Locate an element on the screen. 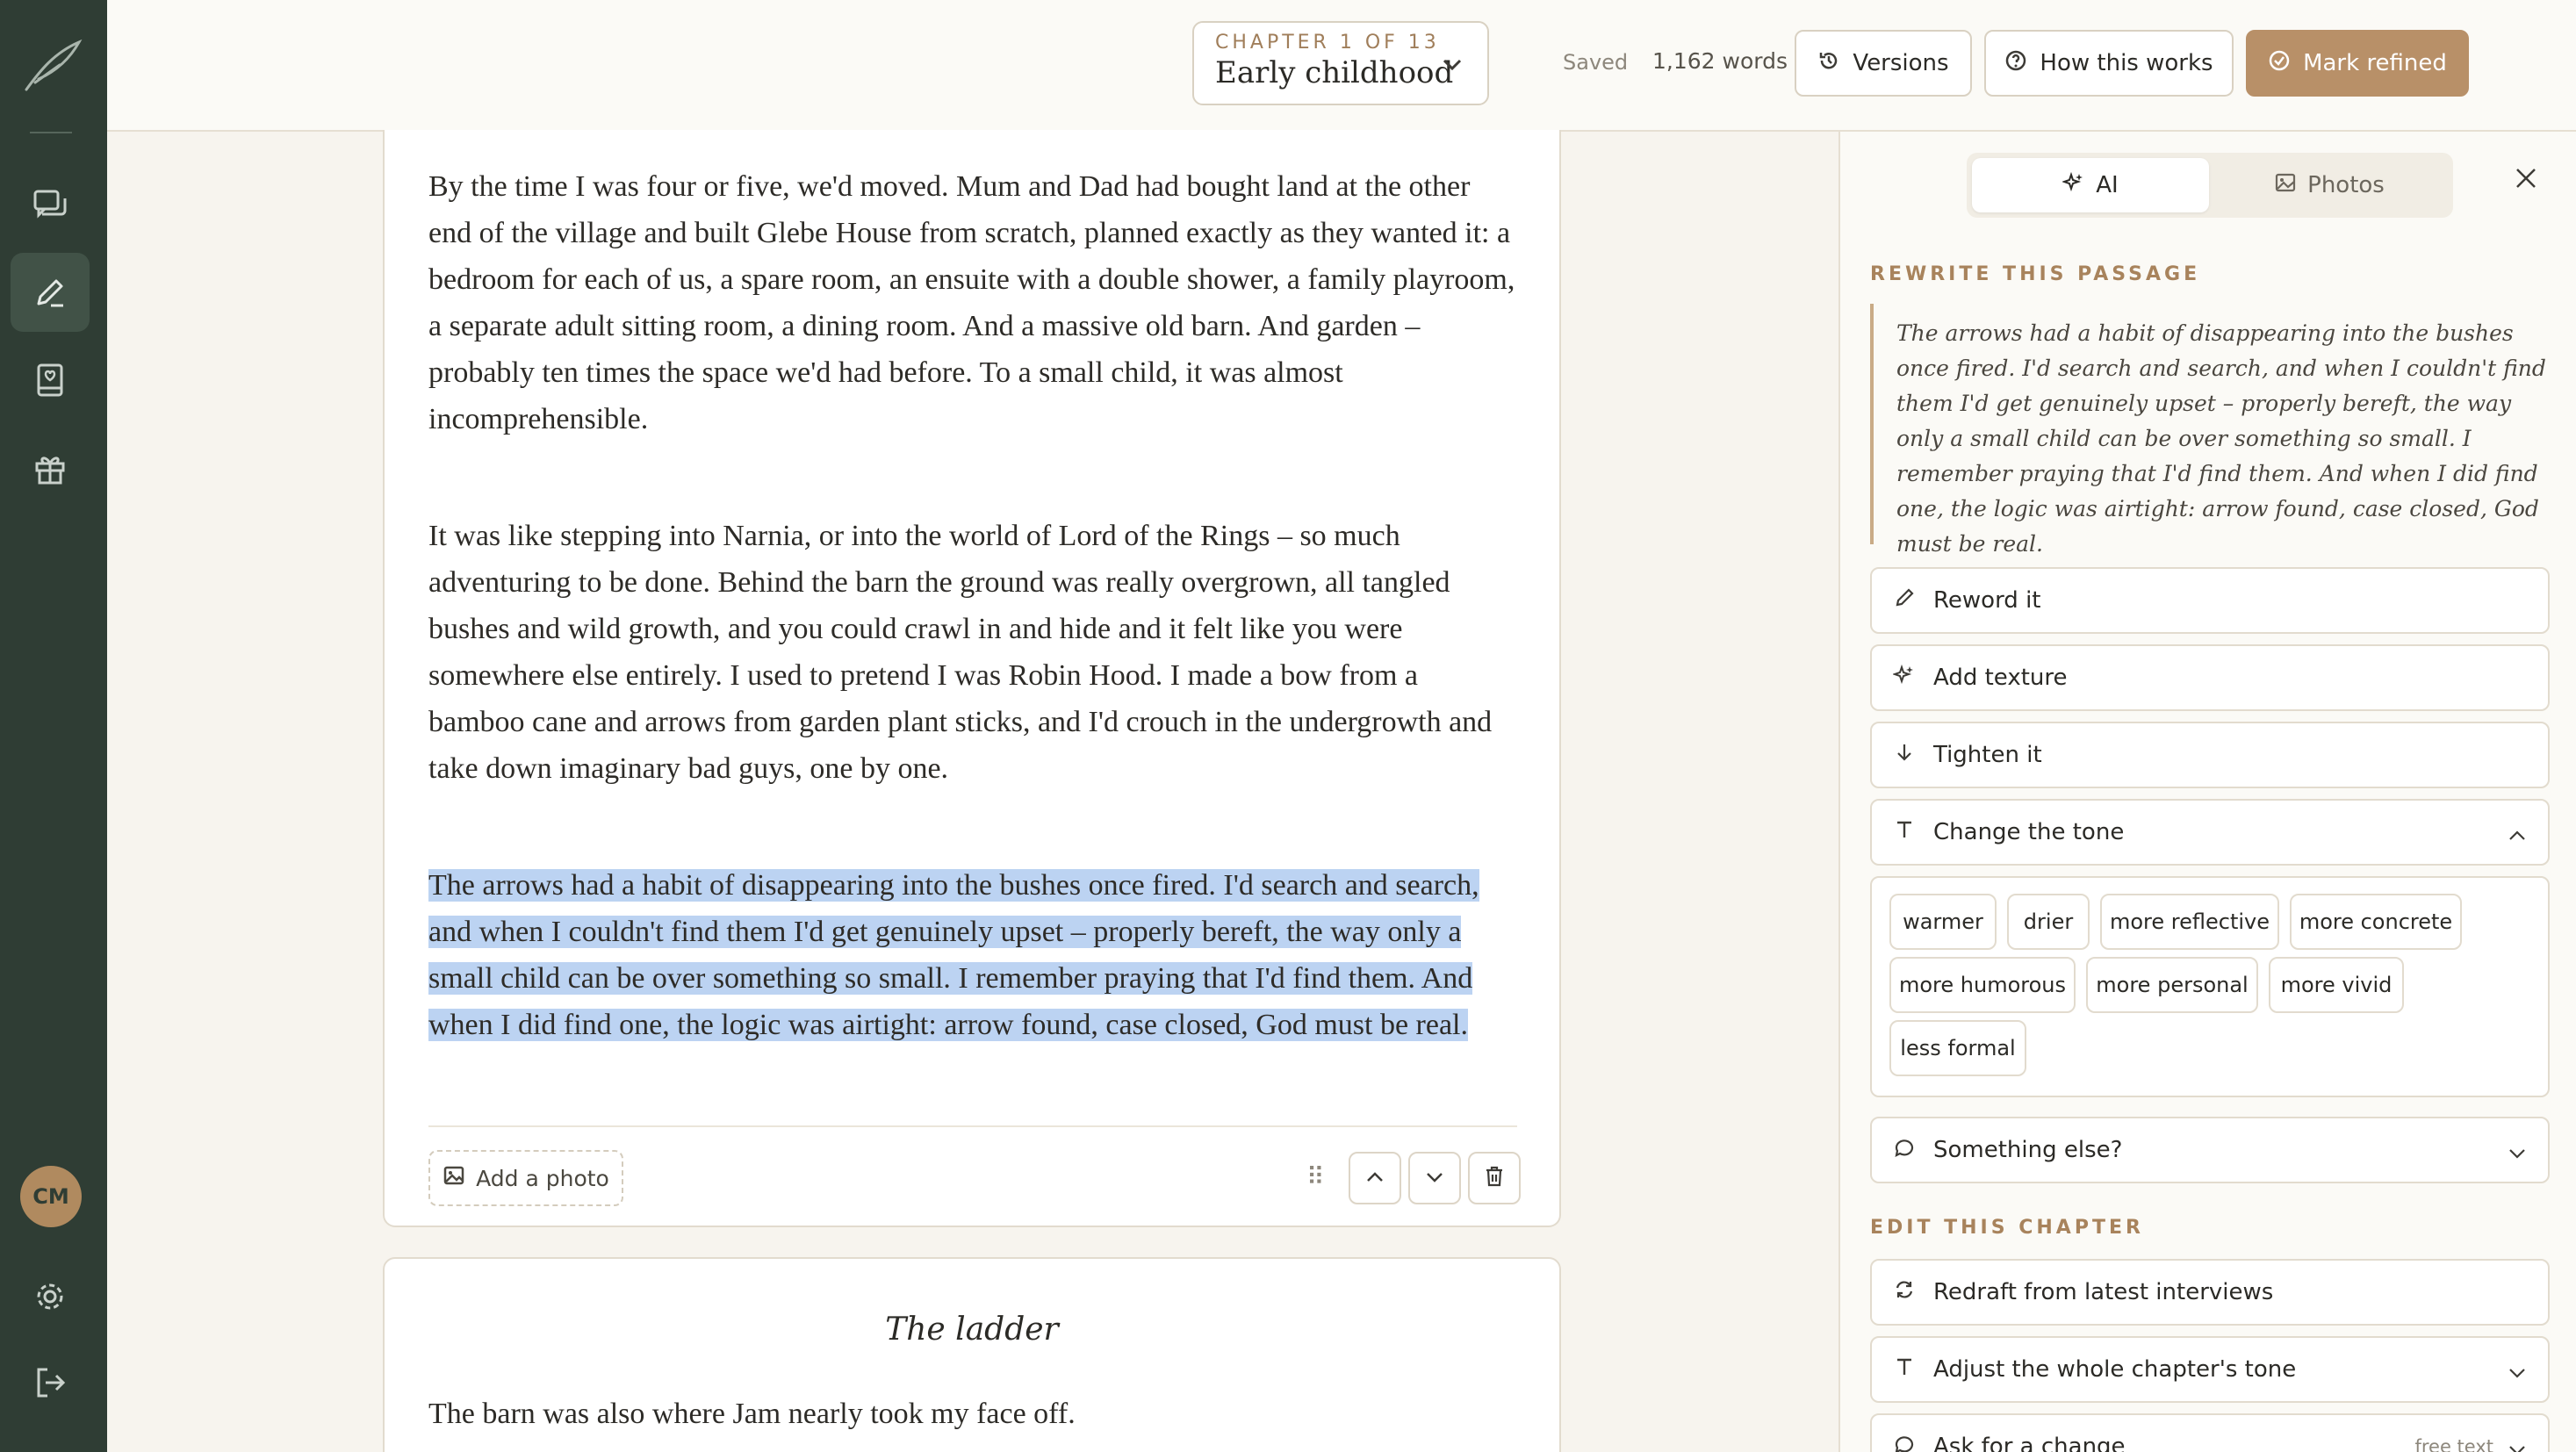 Image resolution: width=2576 pixels, height=1452 pixels. add-texture-button: Add texture is located at coordinates (2210, 677).